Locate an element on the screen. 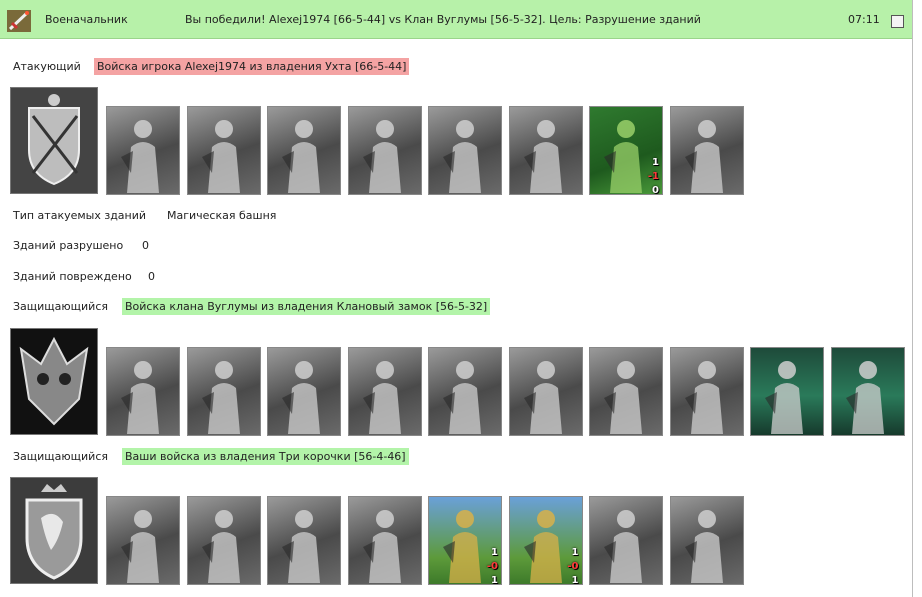  unit-portrait-gargoyle is located at coordinates (384, 391).